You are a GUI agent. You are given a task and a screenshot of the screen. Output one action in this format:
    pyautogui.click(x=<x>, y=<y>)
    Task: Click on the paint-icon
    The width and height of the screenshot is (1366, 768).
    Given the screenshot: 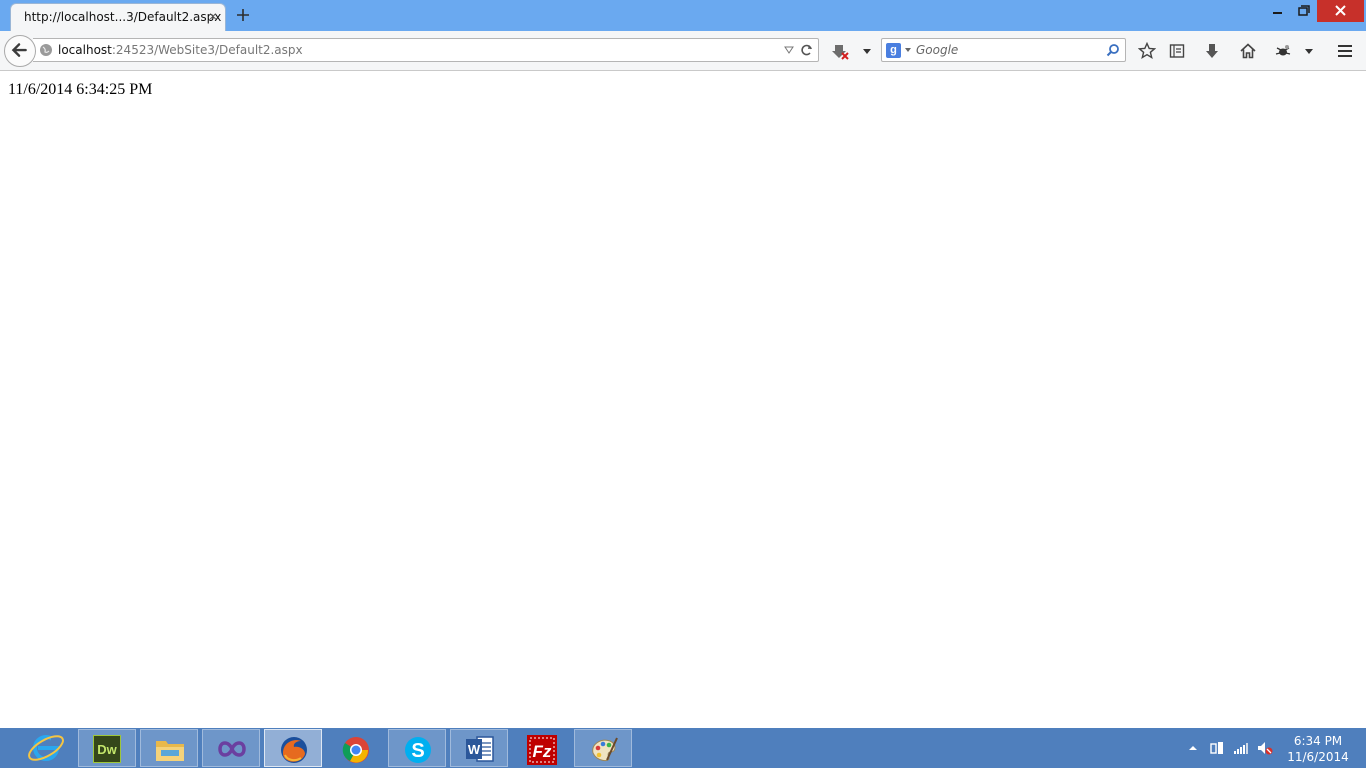 What is the action you would take?
    pyautogui.click(x=605, y=749)
    